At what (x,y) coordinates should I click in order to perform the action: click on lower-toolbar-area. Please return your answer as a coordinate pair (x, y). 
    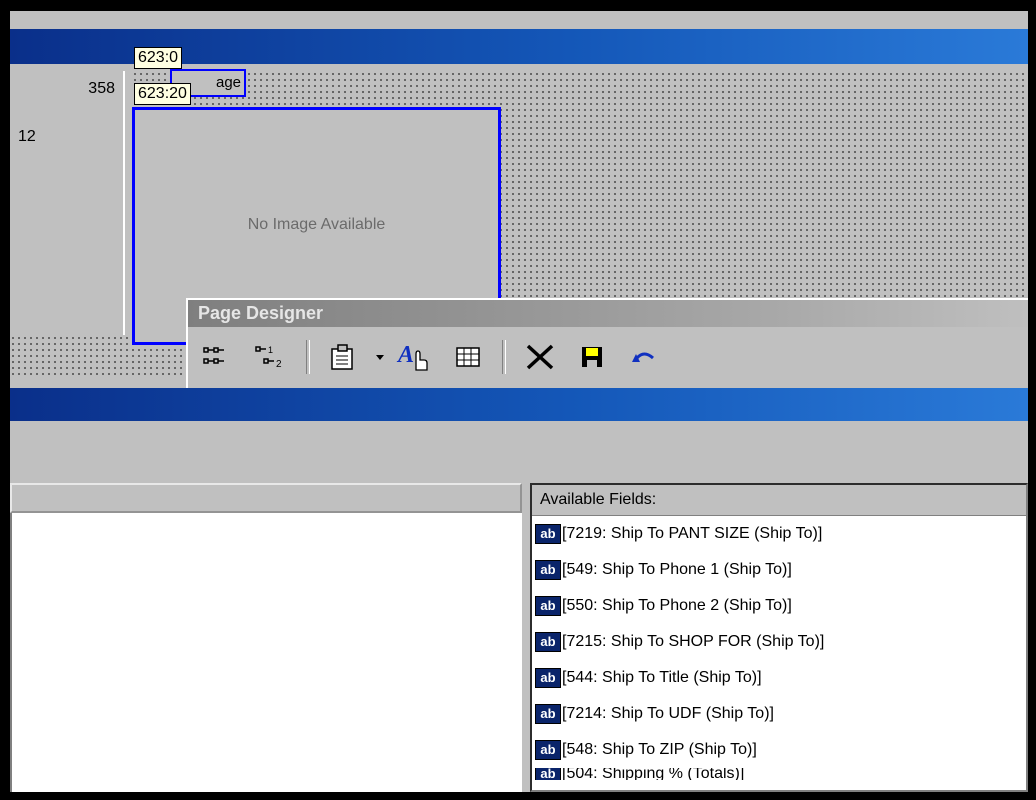
    Looking at the image, I should click on (519, 451).